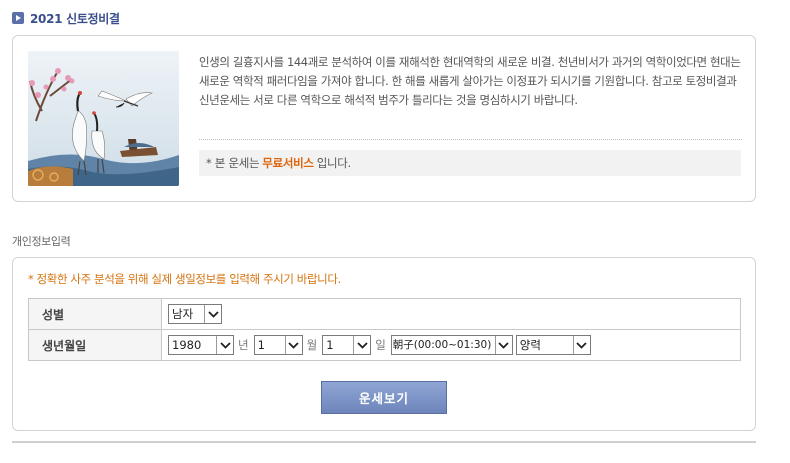 Image resolution: width=790 pixels, height=463 pixels. What do you see at coordinates (334, 163) in the screenshot?
I see `notice-suffix: 입니다.` at bounding box center [334, 163].